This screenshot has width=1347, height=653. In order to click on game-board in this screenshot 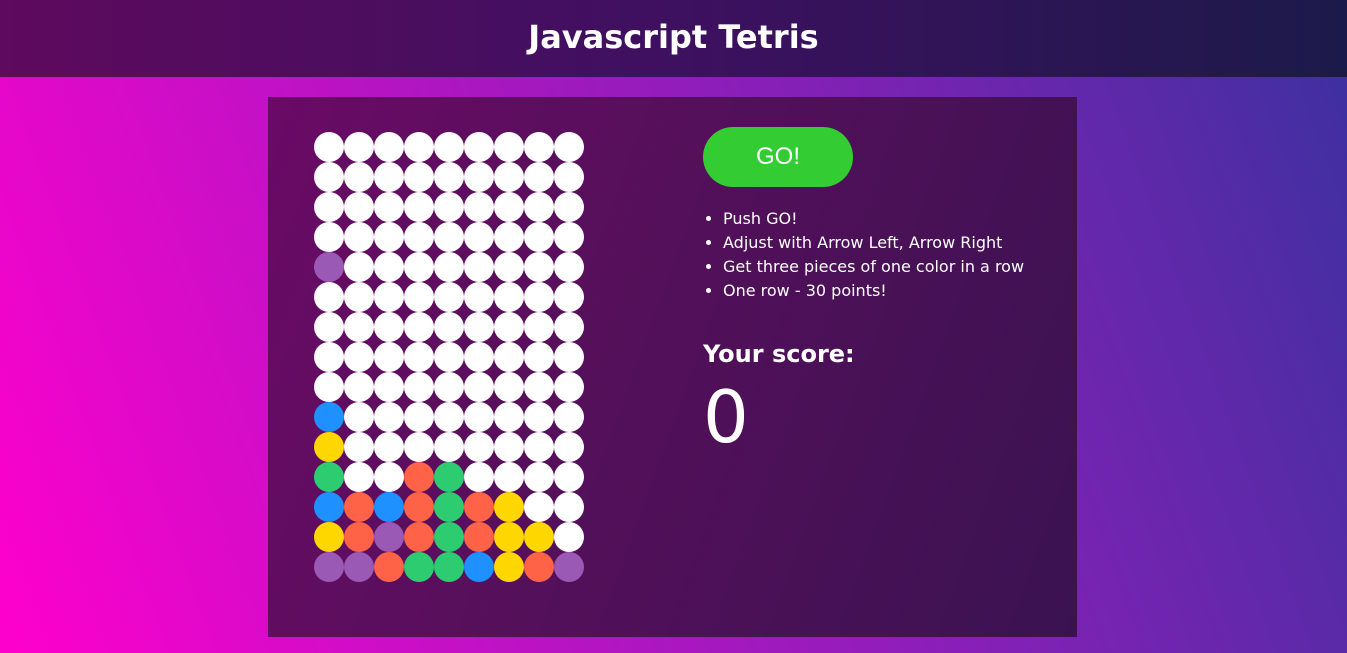, I will do `click(449, 357)`.